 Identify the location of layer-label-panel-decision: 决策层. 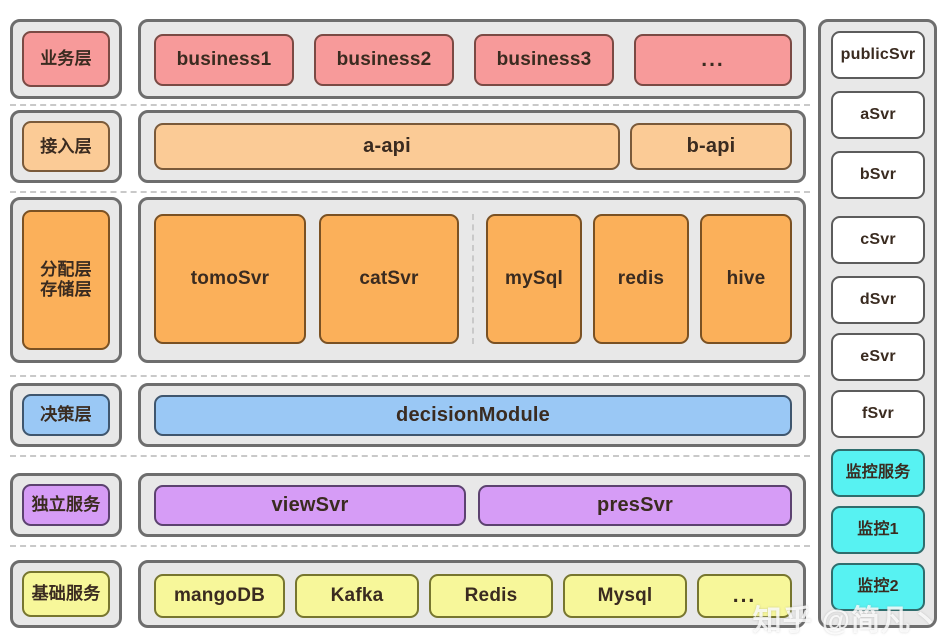
(66, 415).